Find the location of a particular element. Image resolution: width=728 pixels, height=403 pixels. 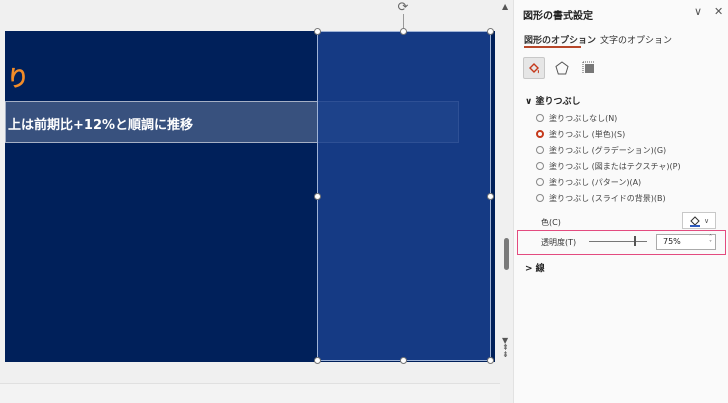

color-label: 色(C) is located at coordinates (551, 222).